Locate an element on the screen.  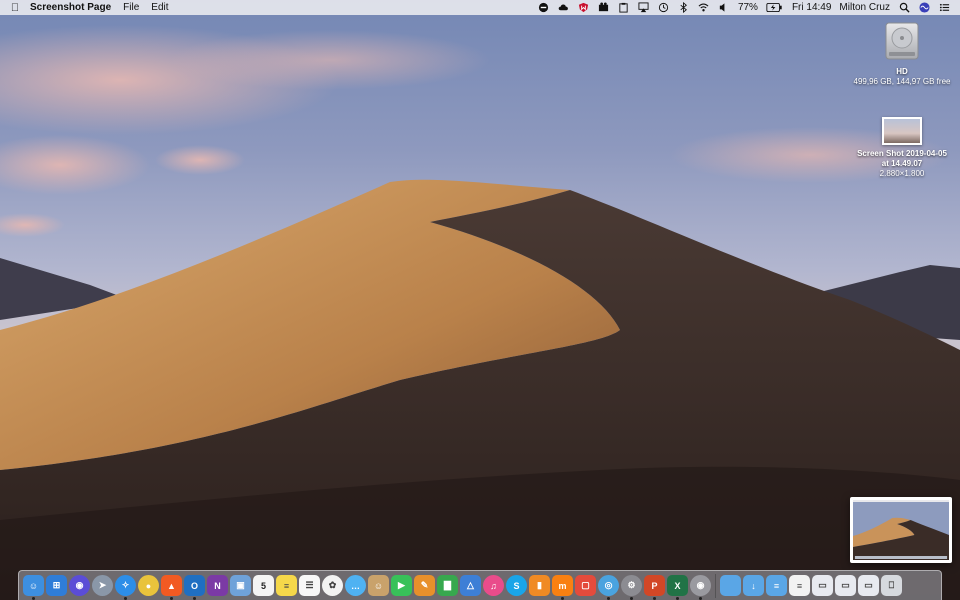
moodle-icon: m is located at coordinates (562, 587).